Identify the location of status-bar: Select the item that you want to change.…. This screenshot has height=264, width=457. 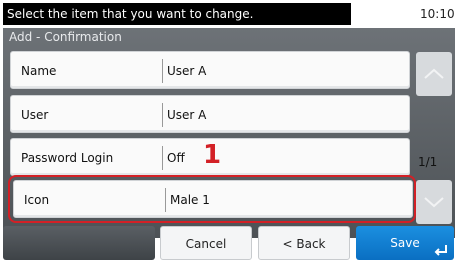
(228, 14).